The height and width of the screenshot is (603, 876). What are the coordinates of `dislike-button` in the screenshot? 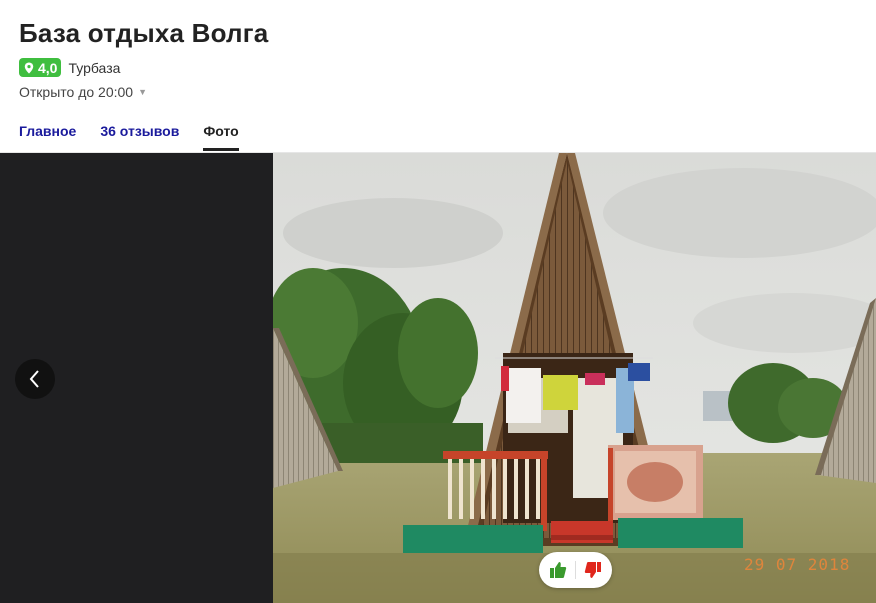 It's located at (593, 570).